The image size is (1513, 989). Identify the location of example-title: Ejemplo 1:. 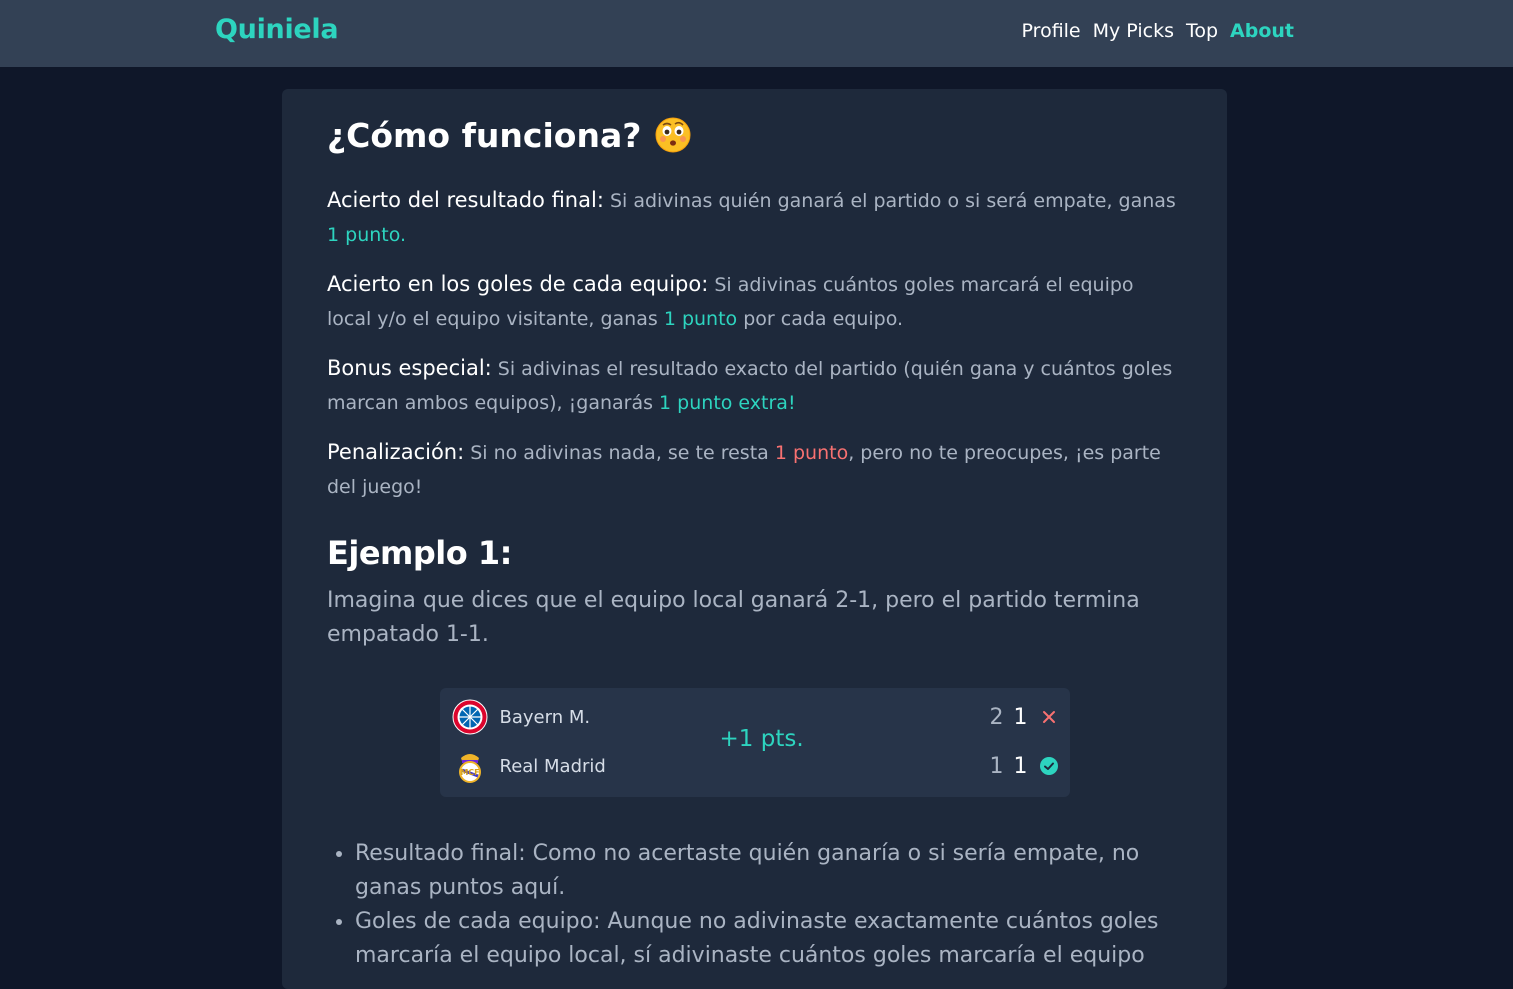
(419, 553).